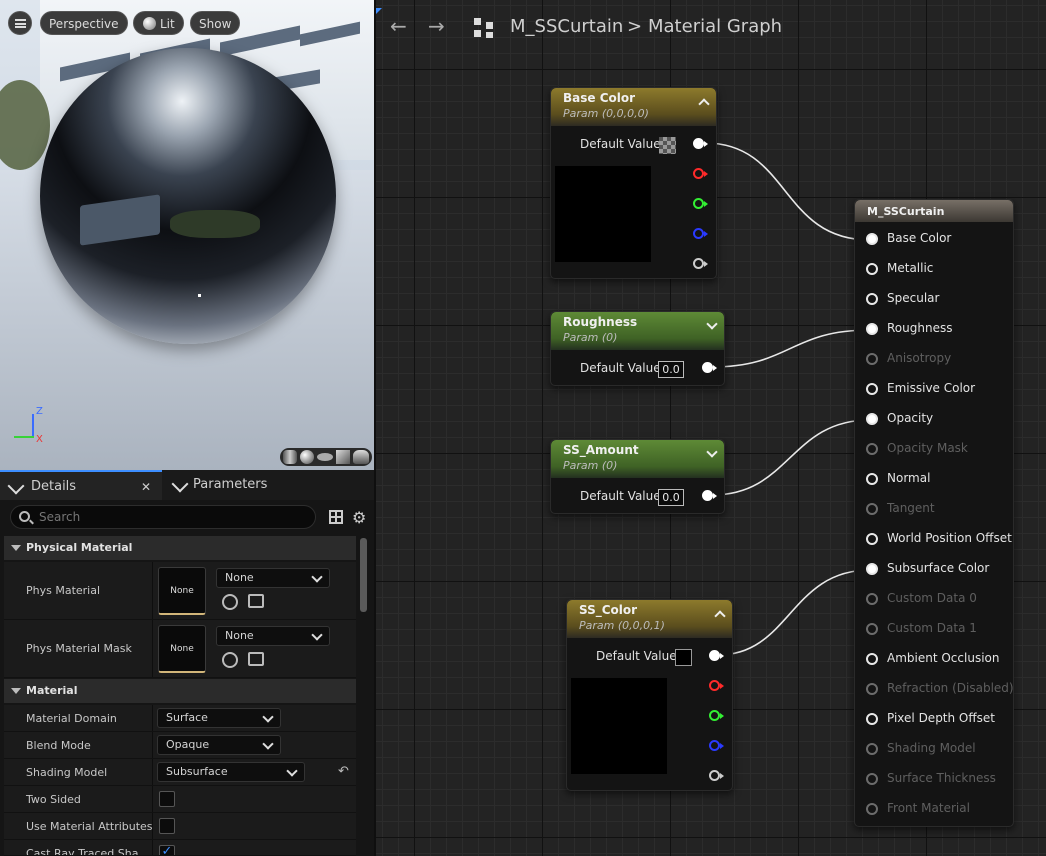  Describe the element at coordinates (949, 538) in the screenshot. I see `input-pin-label: World Position Offset` at that location.